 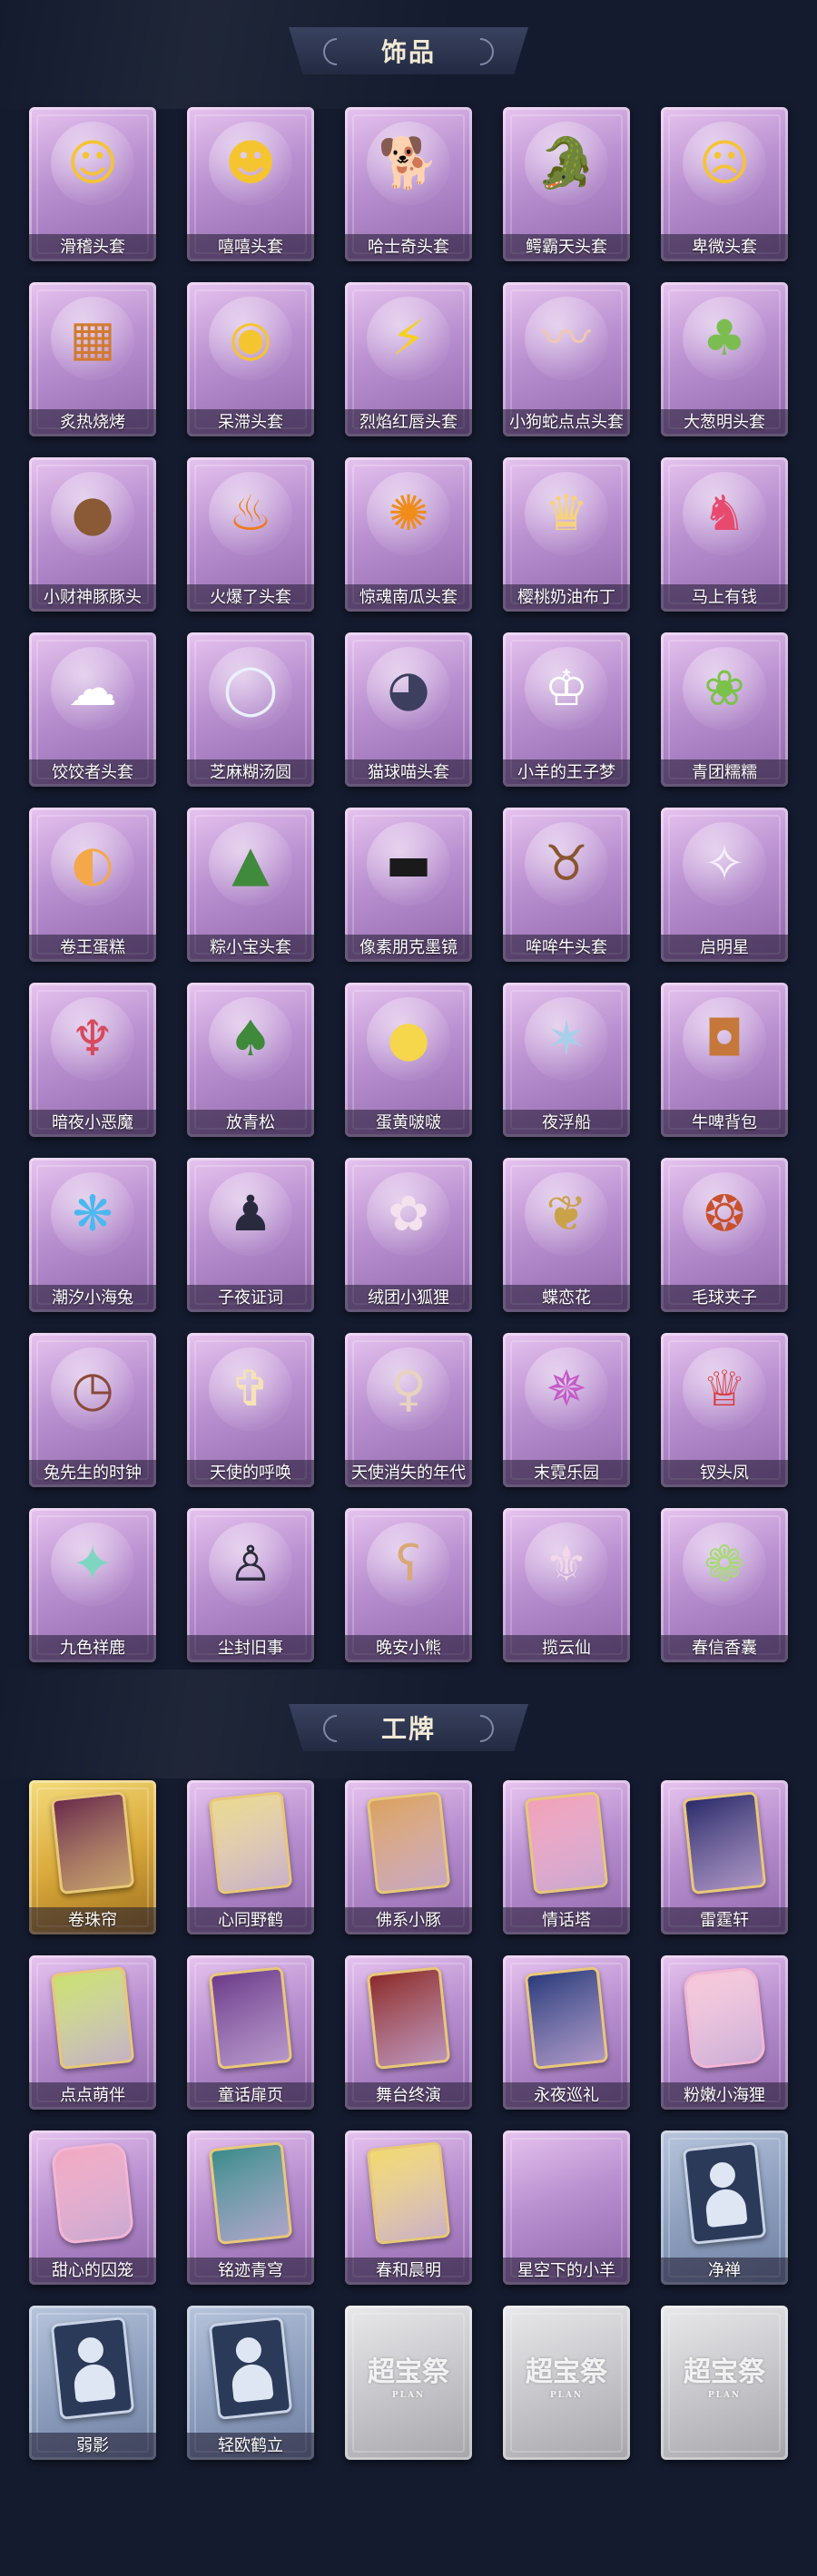 What do you see at coordinates (408, 1060) in the screenshot?
I see `accessory-card: ● 蛋黄啵啵` at bounding box center [408, 1060].